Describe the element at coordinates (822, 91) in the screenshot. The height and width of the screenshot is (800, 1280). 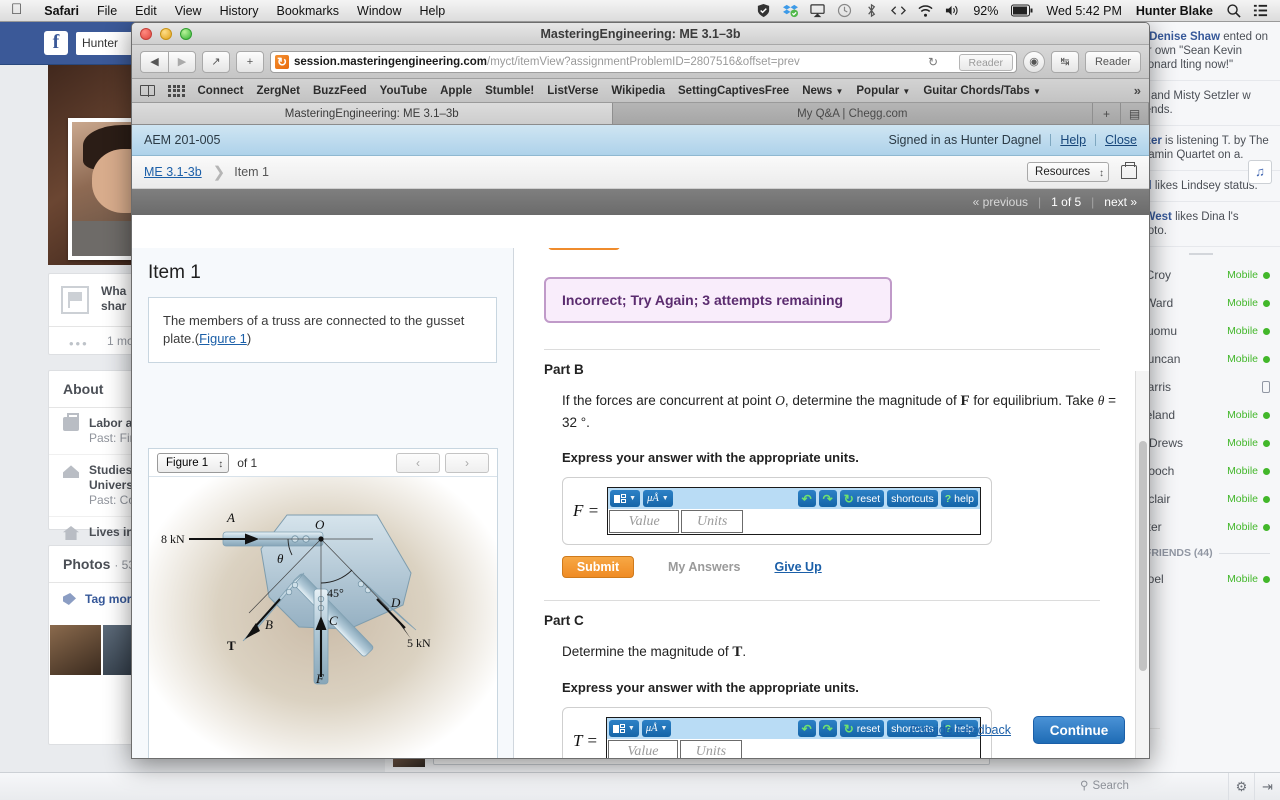
I see `bookmark-news: News ▼` at that location.